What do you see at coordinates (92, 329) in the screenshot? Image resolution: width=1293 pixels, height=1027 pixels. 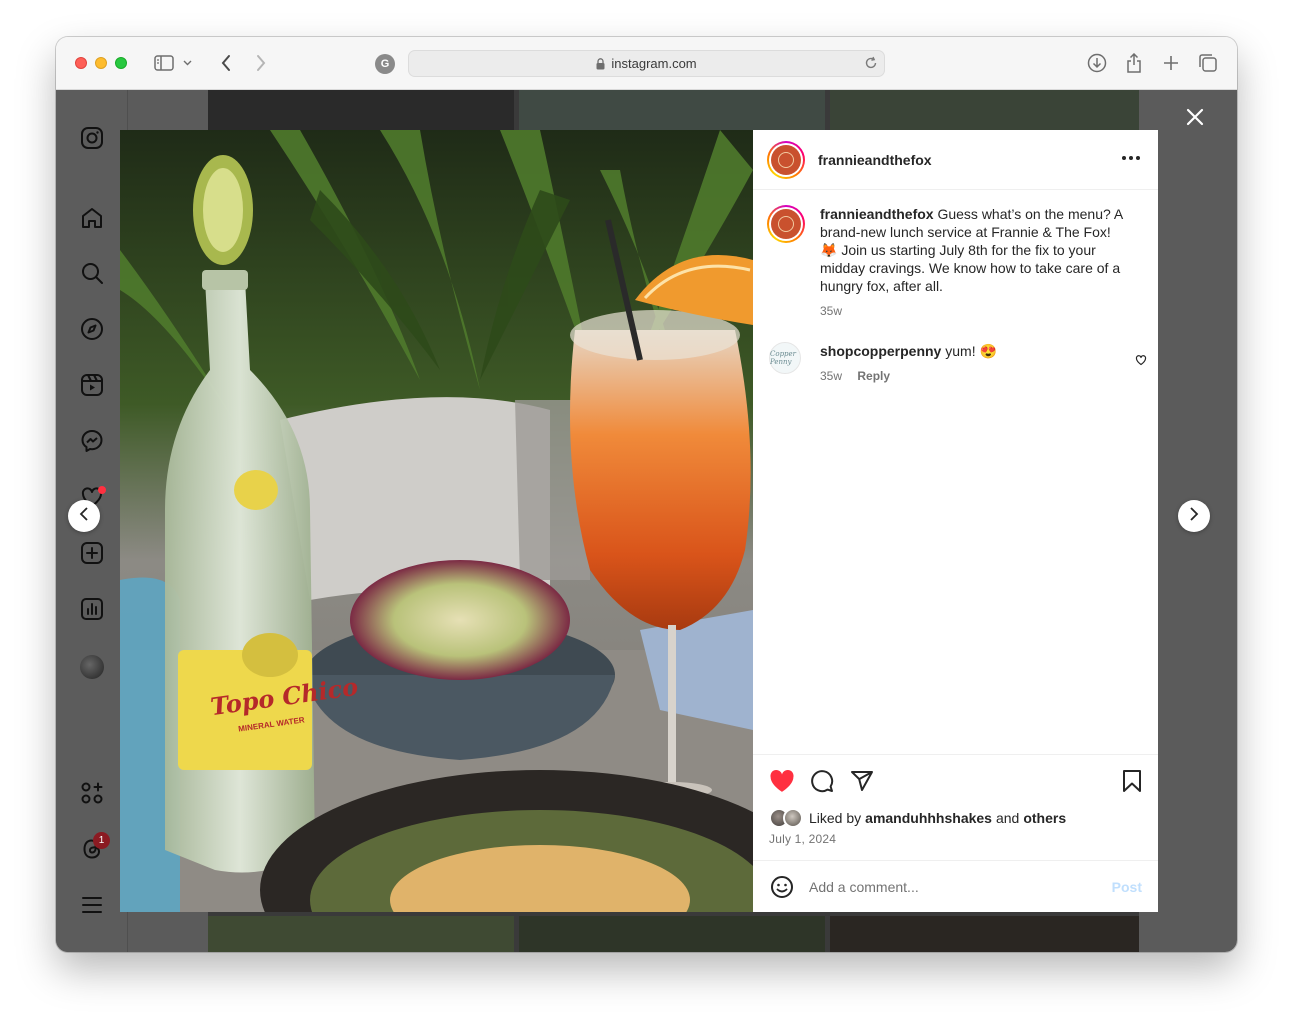 I see `explore-icon` at bounding box center [92, 329].